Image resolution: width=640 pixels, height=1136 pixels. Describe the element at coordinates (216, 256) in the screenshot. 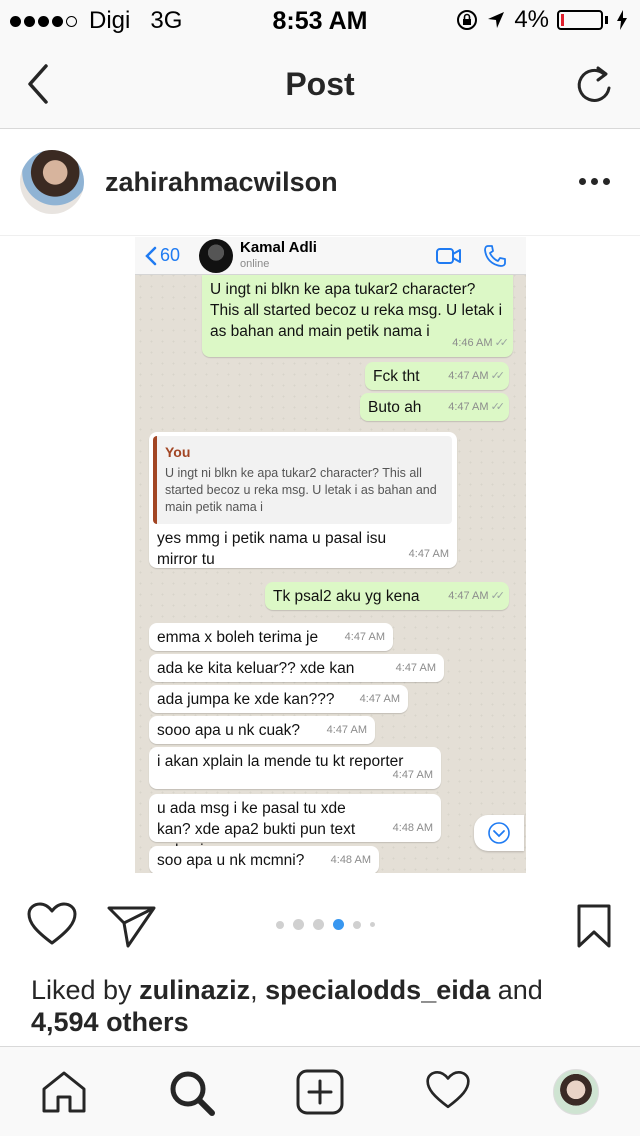

I see `contact-avatar` at that location.